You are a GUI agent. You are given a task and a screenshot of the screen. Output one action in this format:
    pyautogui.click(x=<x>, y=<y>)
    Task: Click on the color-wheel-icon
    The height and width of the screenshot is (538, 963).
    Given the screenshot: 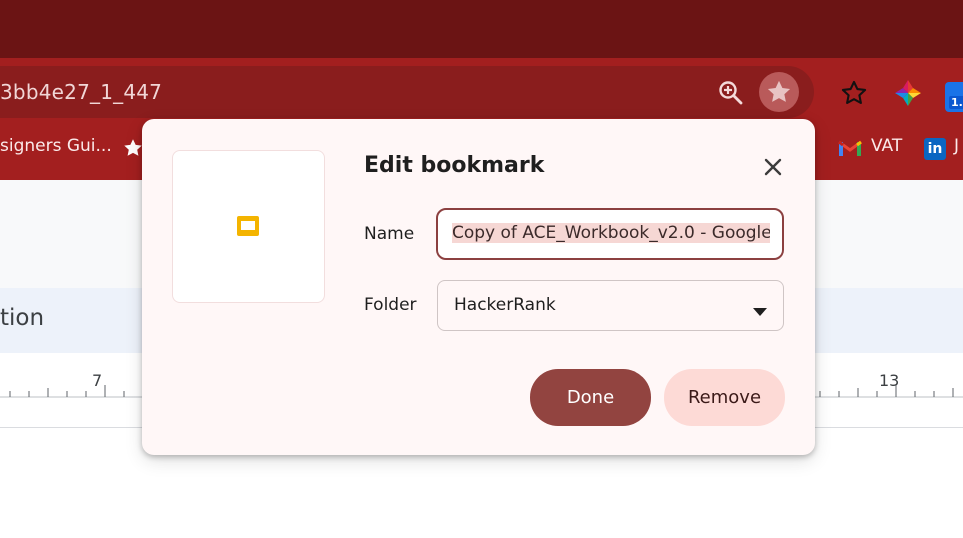 What is the action you would take?
    pyautogui.click(x=908, y=93)
    